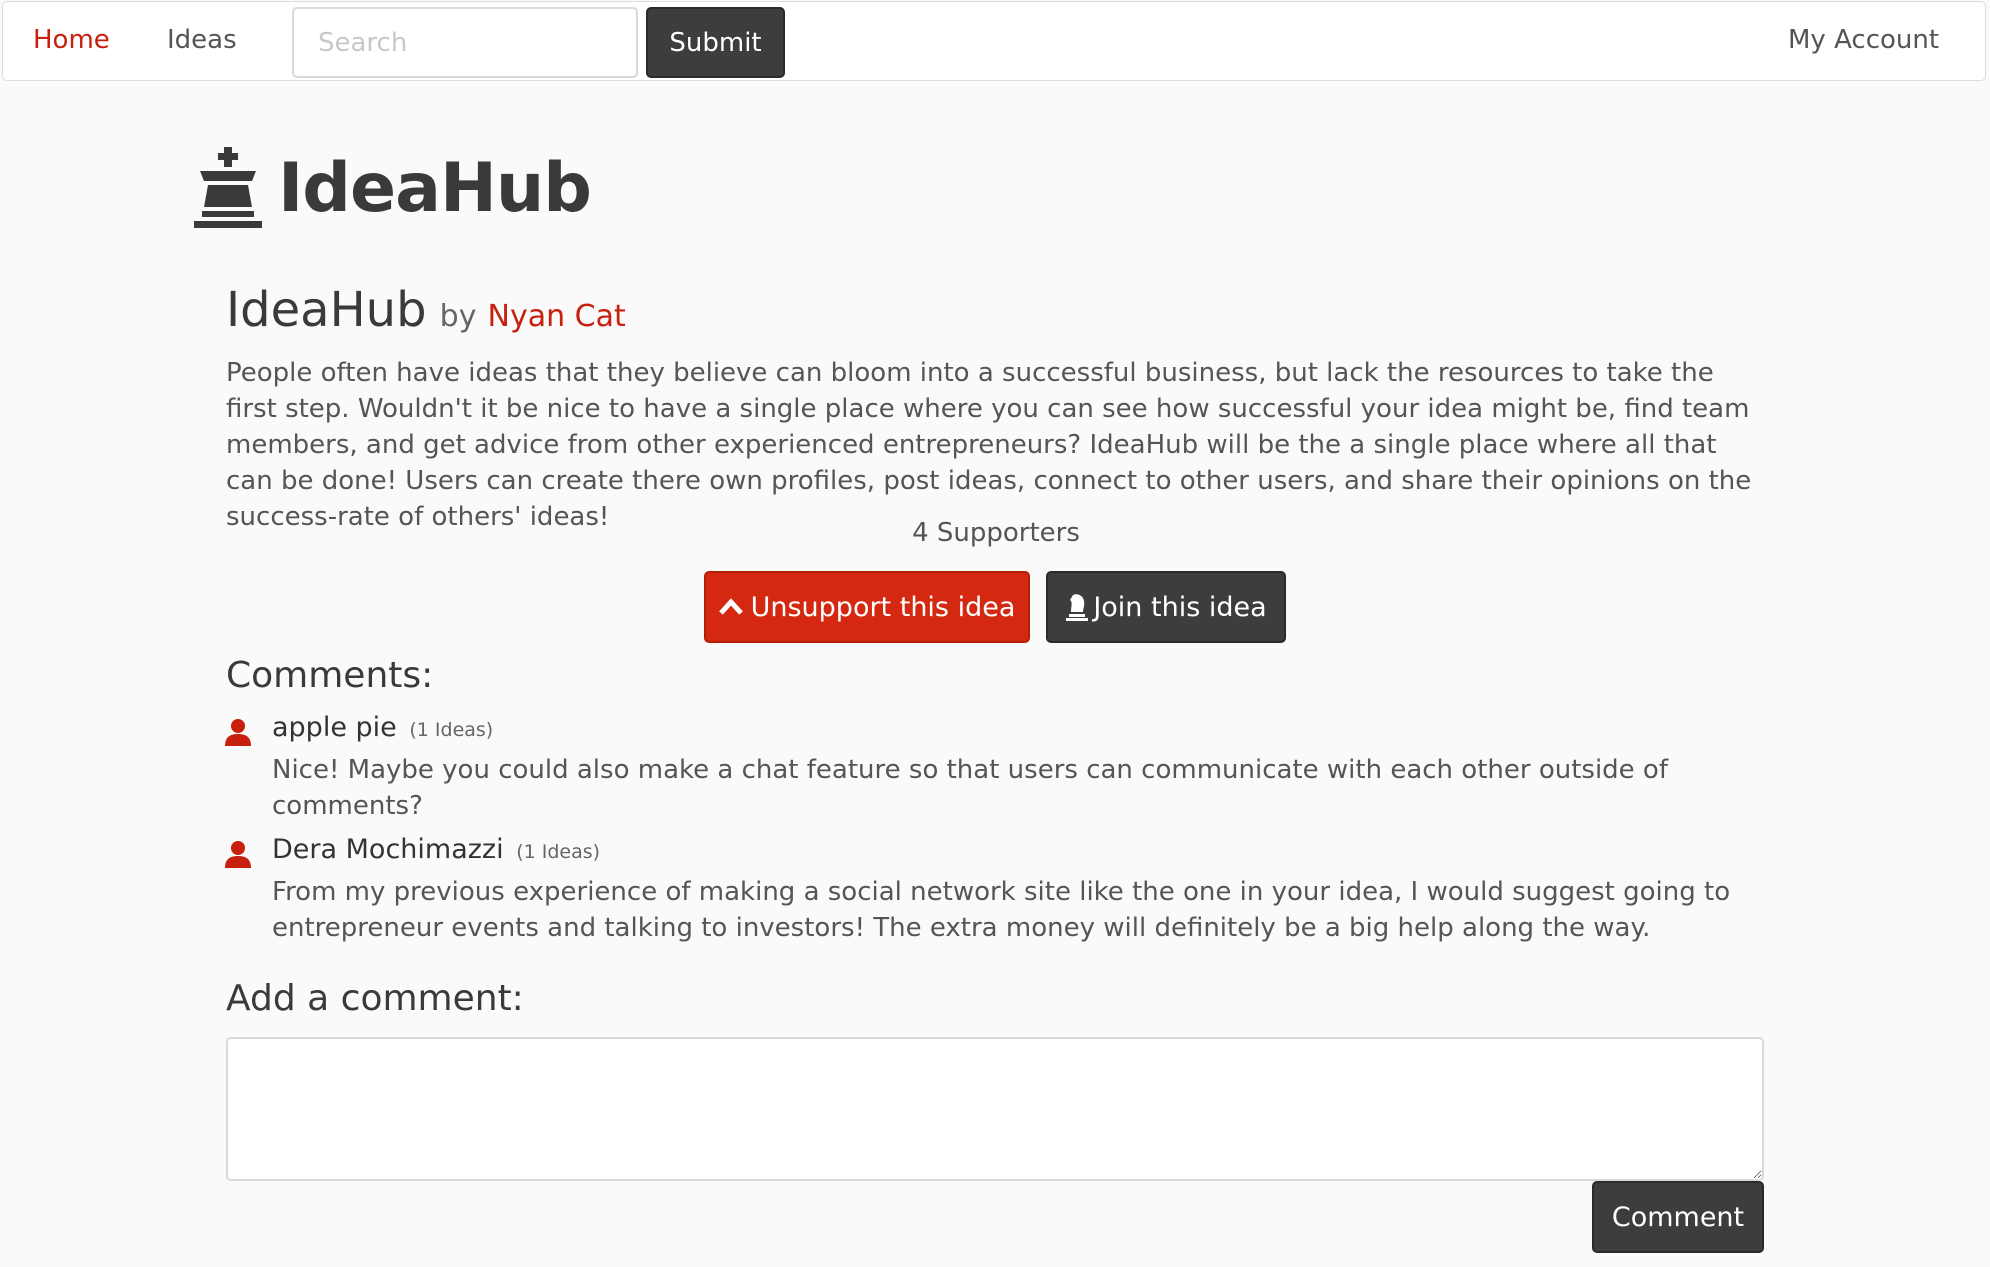 The width and height of the screenshot is (1990, 1267). Describe the element at coordinates (458, 316) in the screenshot. I see `idea-by-label: by` at that location.